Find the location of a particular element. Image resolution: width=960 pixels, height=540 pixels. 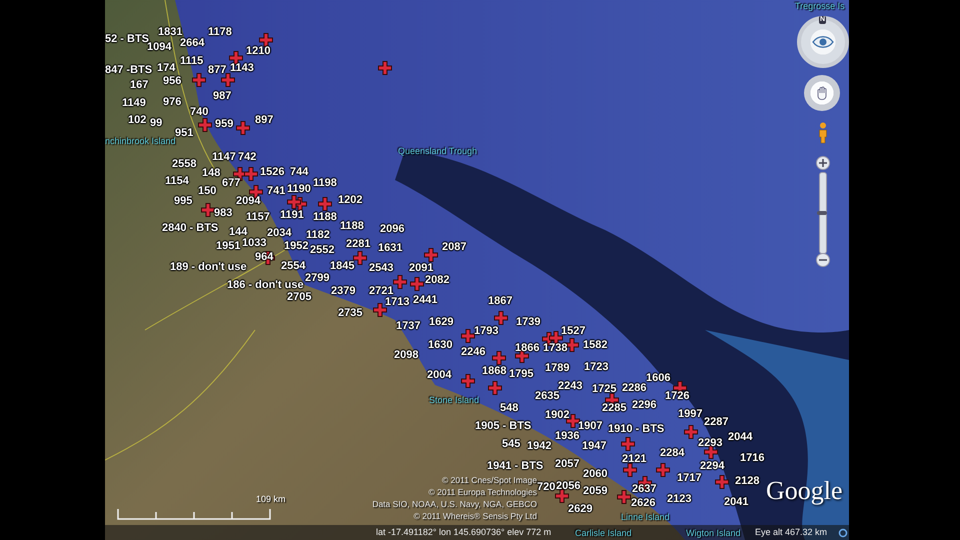

placemark-label: 1202 is located at coordinates (350, 200).